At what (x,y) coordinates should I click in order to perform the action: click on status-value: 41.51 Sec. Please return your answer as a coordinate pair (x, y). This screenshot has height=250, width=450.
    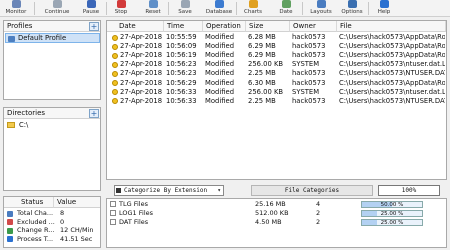
    Looking at the image, I should click on (76, 238).